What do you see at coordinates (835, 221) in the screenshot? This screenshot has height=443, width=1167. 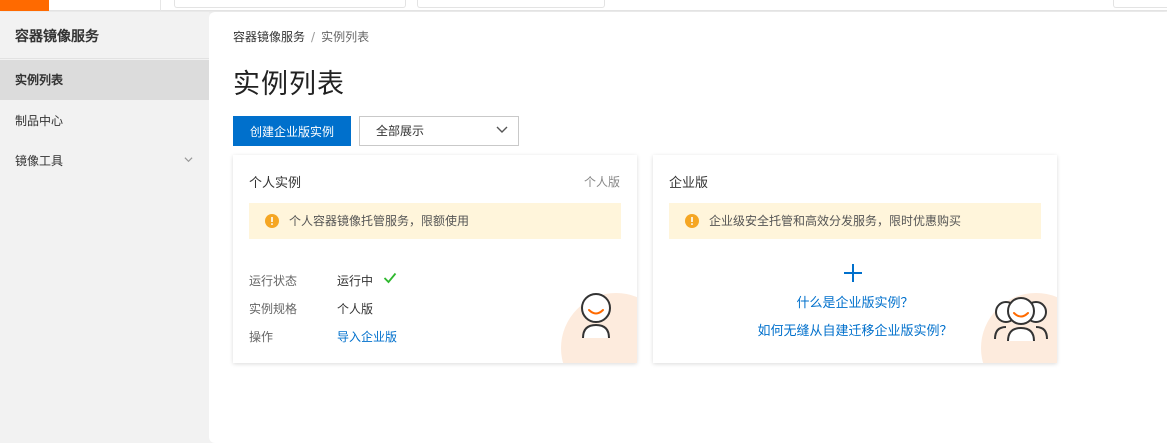 I see `notice-text: 企业级安全托管和高效分发服务，限时优惠购买` at bounding box center [835, 221].